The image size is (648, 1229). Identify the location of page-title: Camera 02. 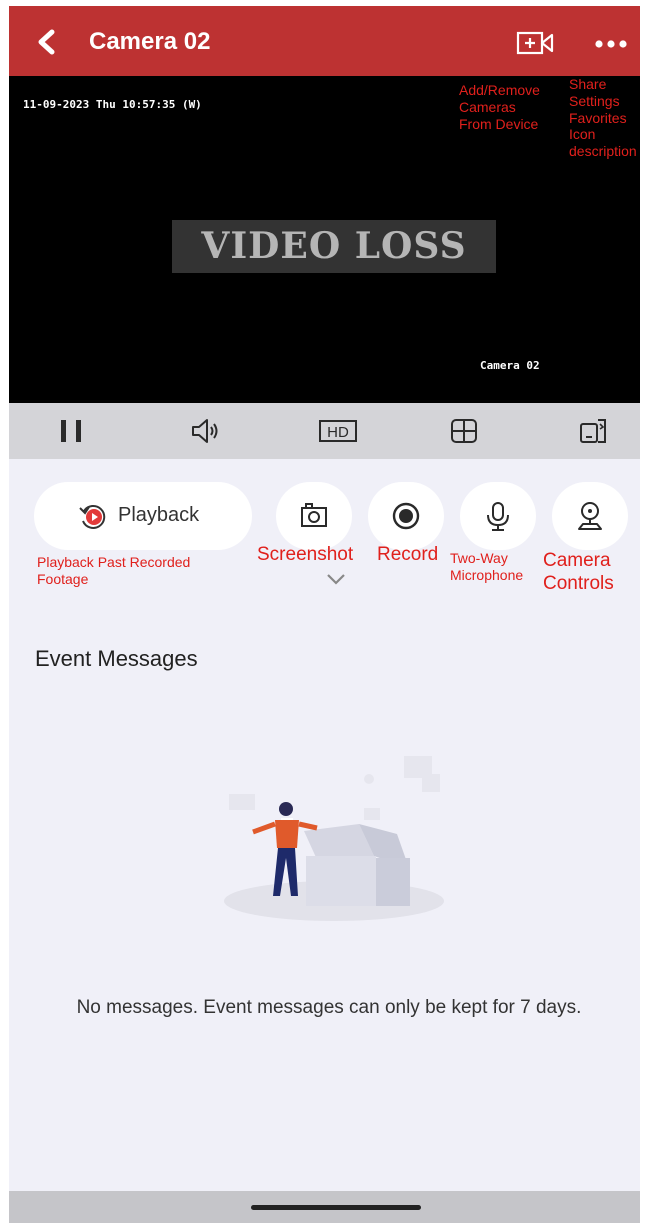
(150, 41).